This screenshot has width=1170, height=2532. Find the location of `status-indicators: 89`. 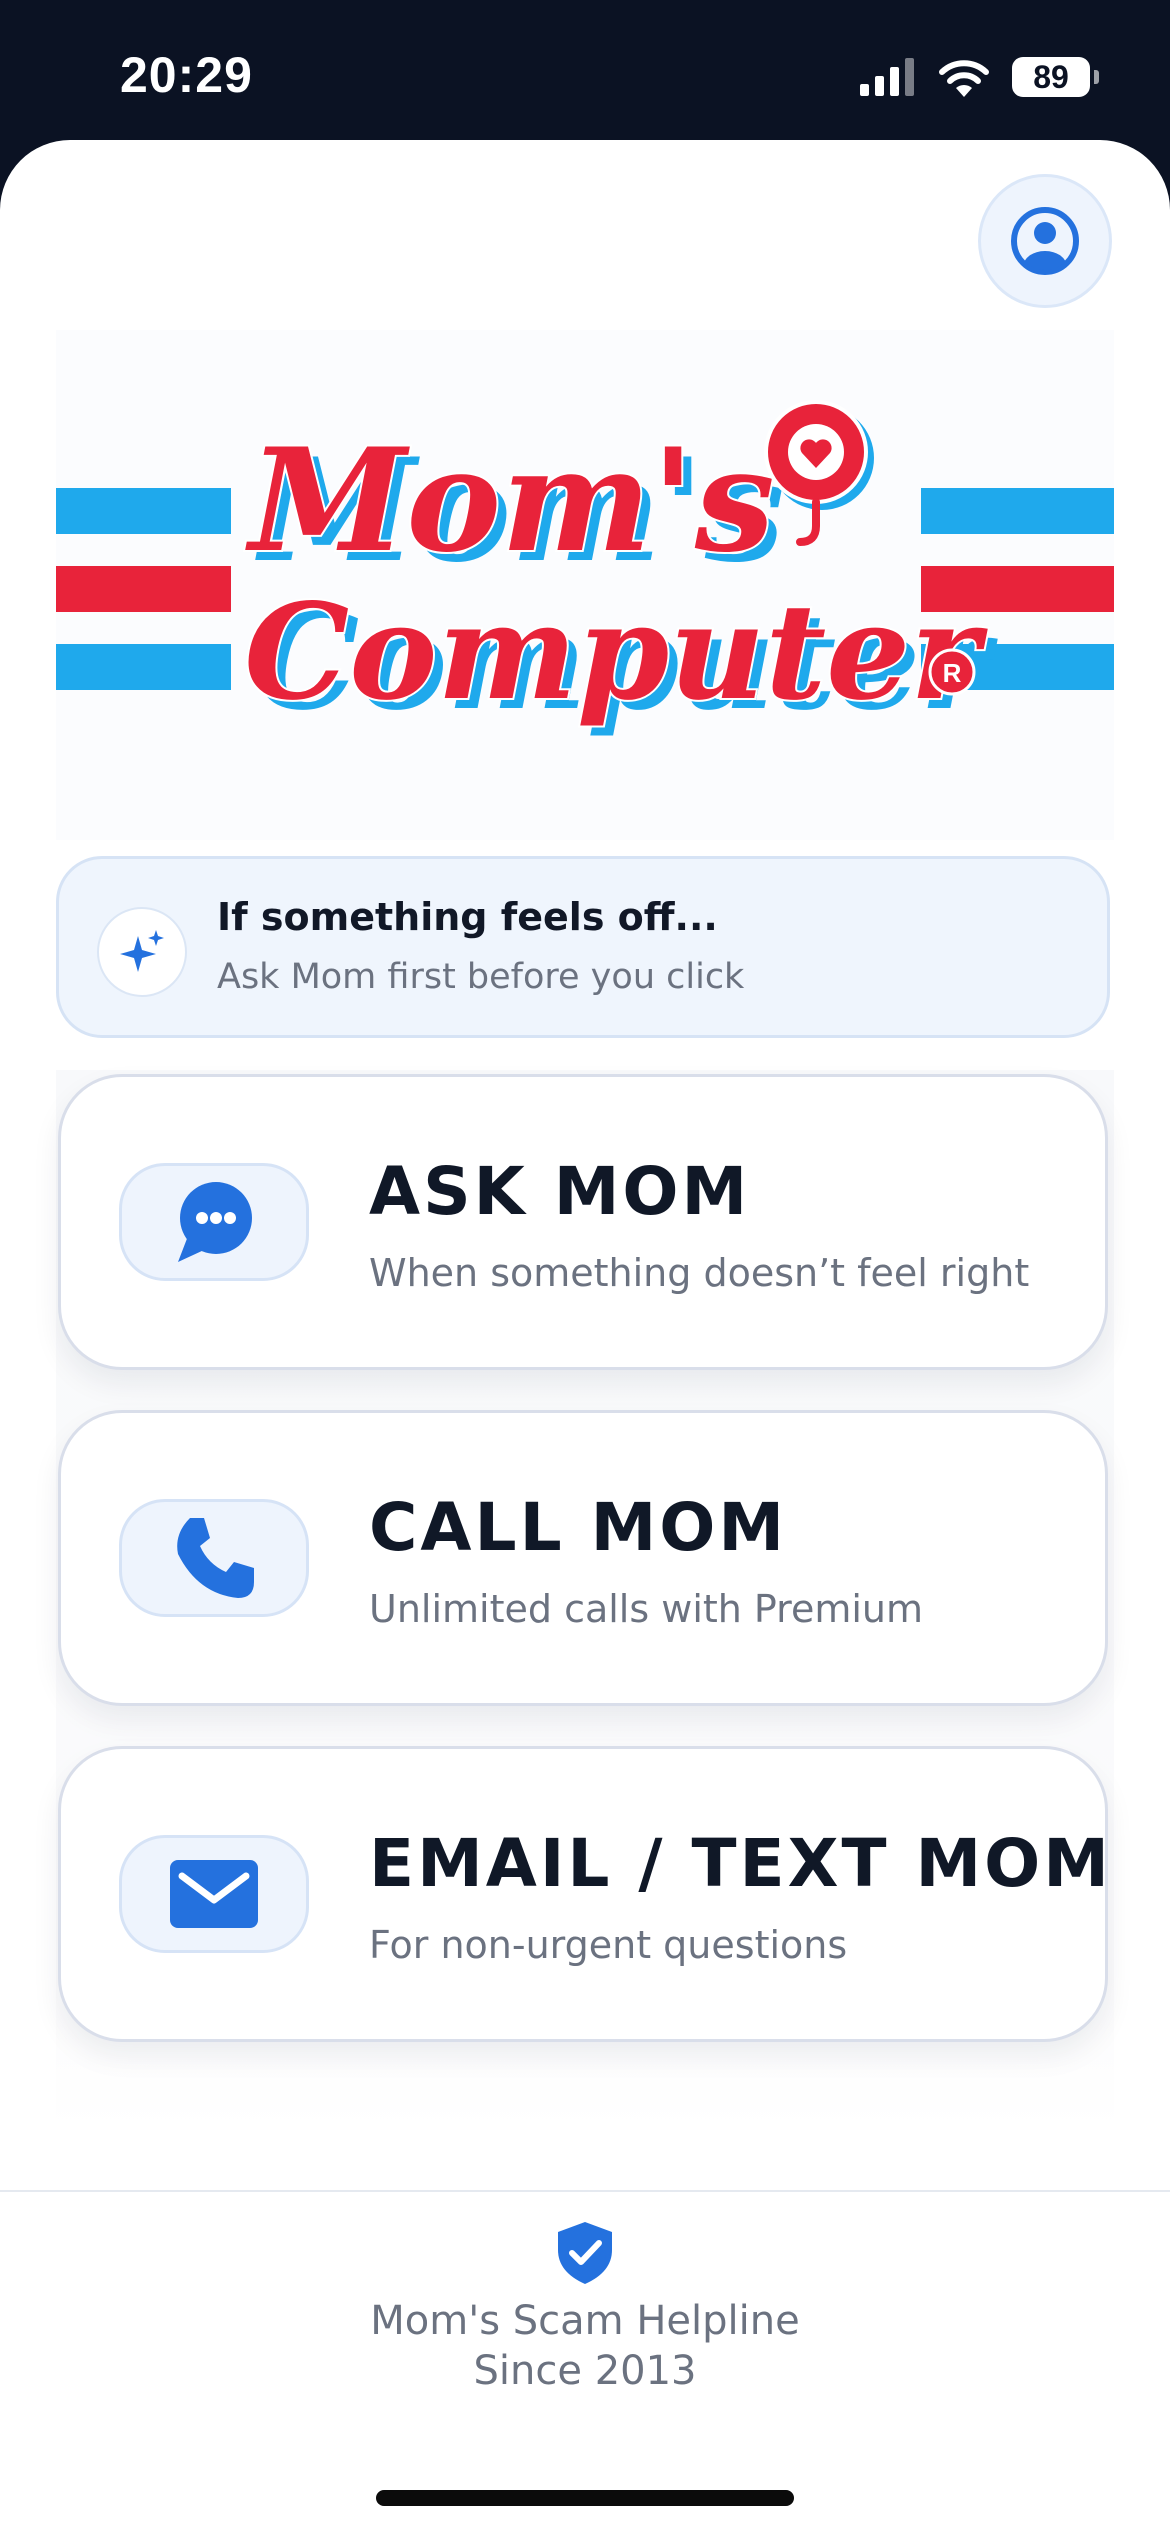

status-indicators: 89 is located at coordinates (979, 77).